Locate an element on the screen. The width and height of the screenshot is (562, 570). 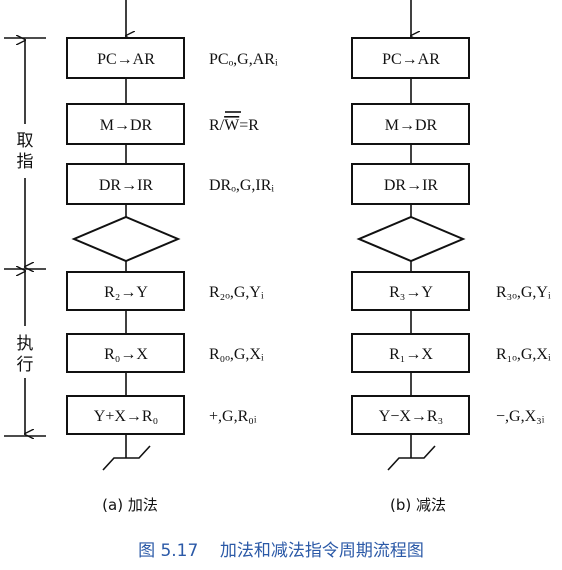
box-text: R₀→X is located at coordinates (126, 354).